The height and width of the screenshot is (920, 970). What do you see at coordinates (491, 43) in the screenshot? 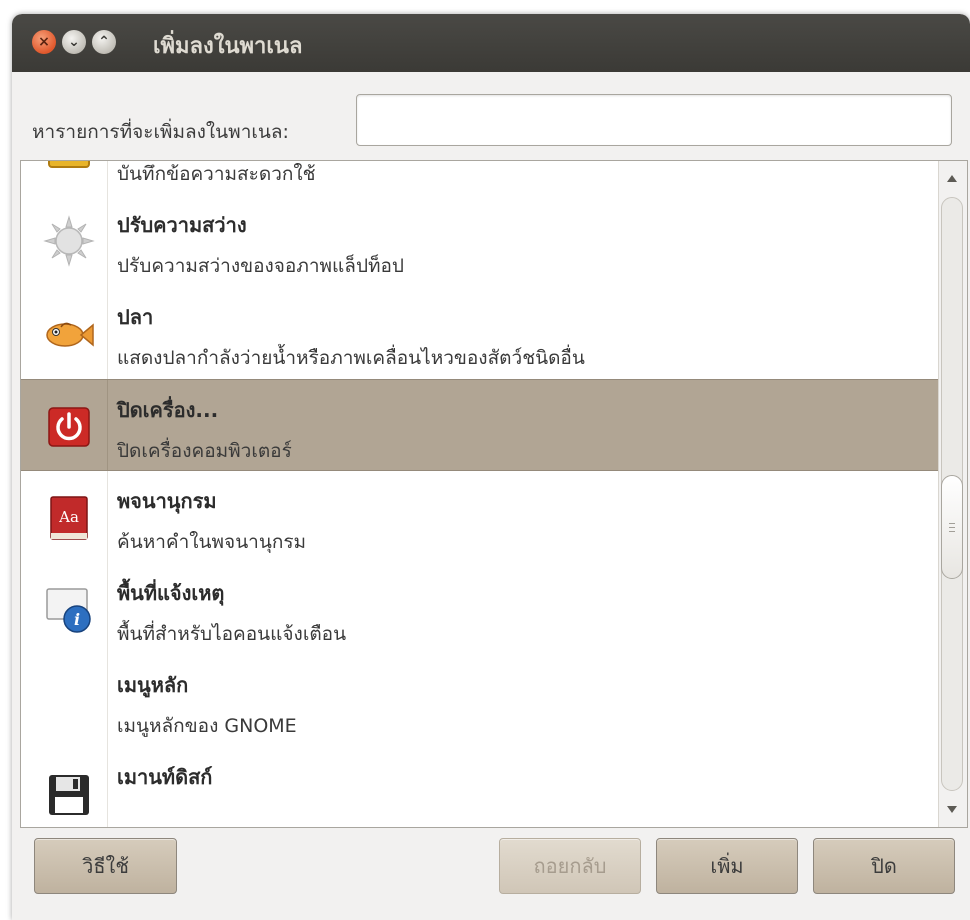
I see `title-bar: × ⌄ ⌃ เพิ่มลงในพาเนล` at bounding box center [491, 43].